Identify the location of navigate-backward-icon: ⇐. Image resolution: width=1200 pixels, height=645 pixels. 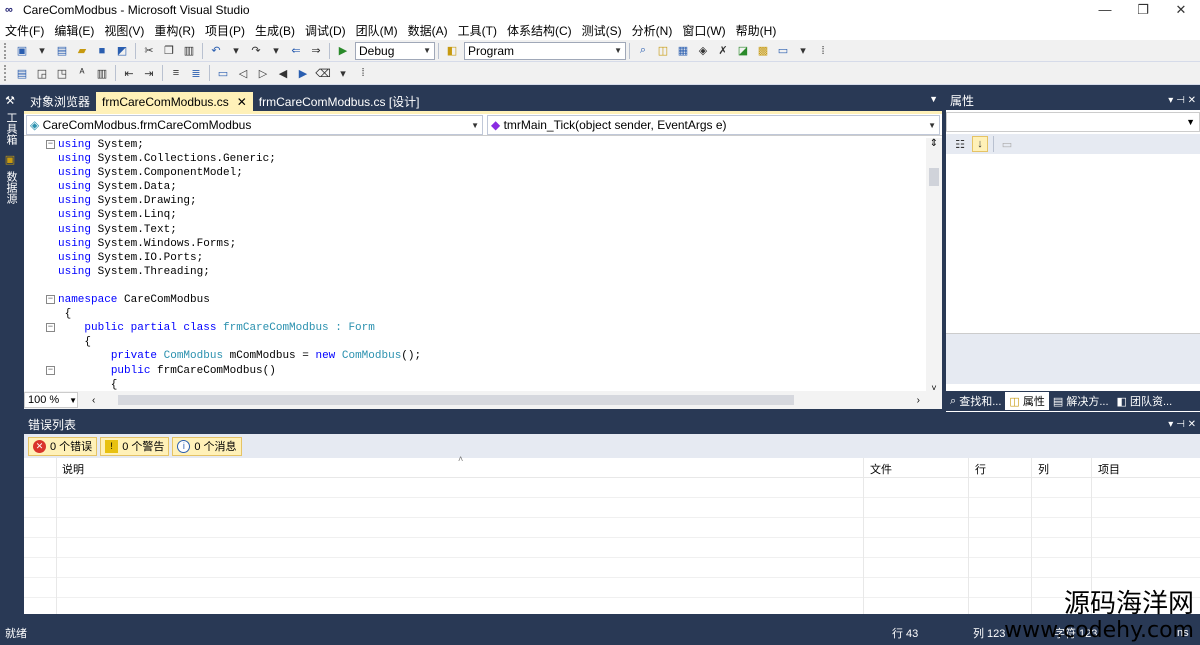
(296, 51).